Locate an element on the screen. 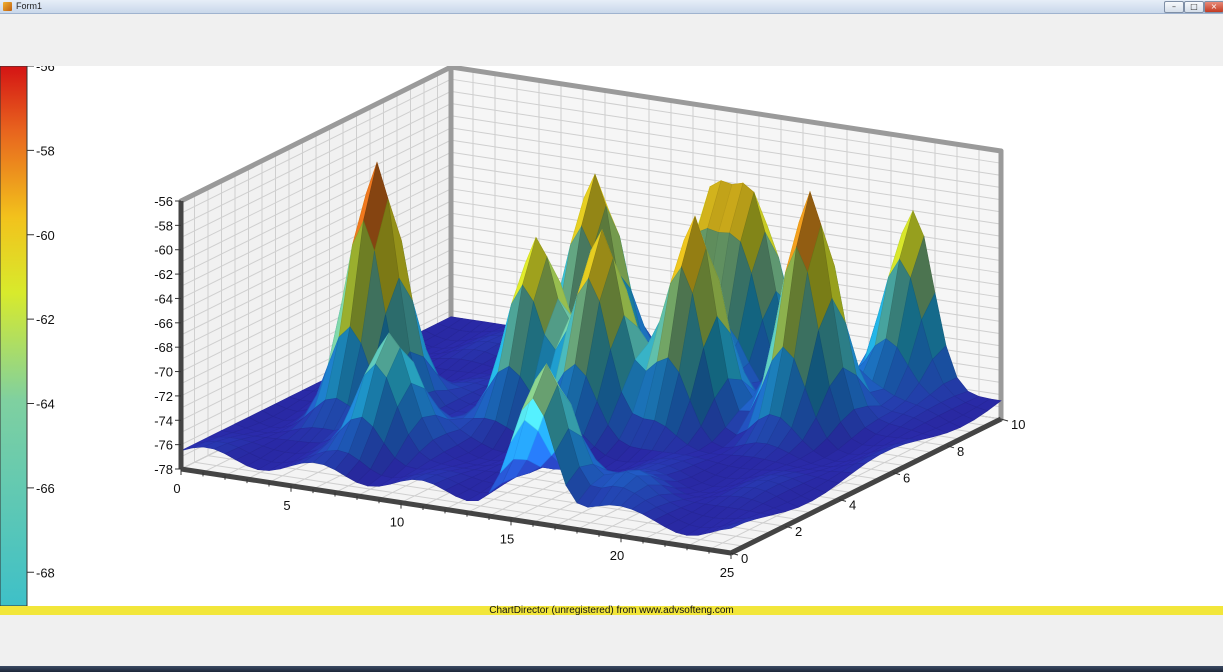  colorbar-tick-label: -60 is located at coordinates (45, 235).